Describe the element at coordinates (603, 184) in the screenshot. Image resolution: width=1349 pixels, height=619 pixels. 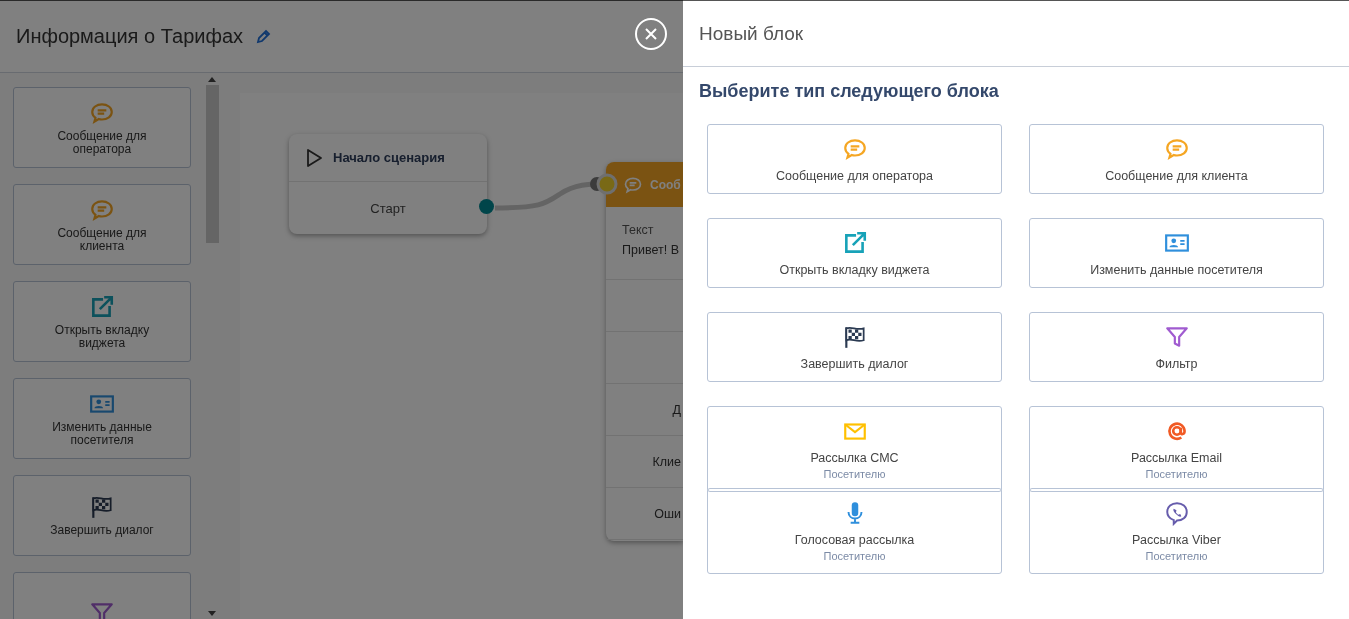
I see `input-port` at that location.